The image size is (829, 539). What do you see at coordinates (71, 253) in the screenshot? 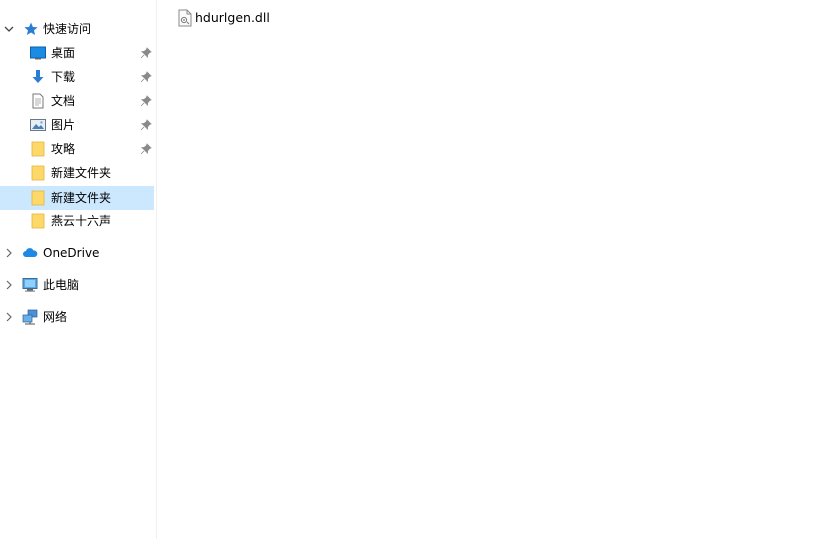
I see `nav-label: OneDrive` at bounding box center [71, 253].